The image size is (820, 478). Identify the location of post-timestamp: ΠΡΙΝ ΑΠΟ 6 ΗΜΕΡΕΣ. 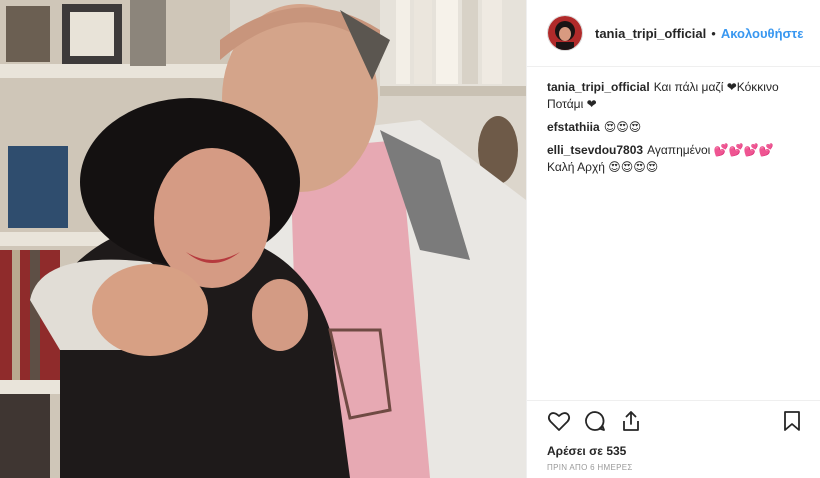
(590, 467).